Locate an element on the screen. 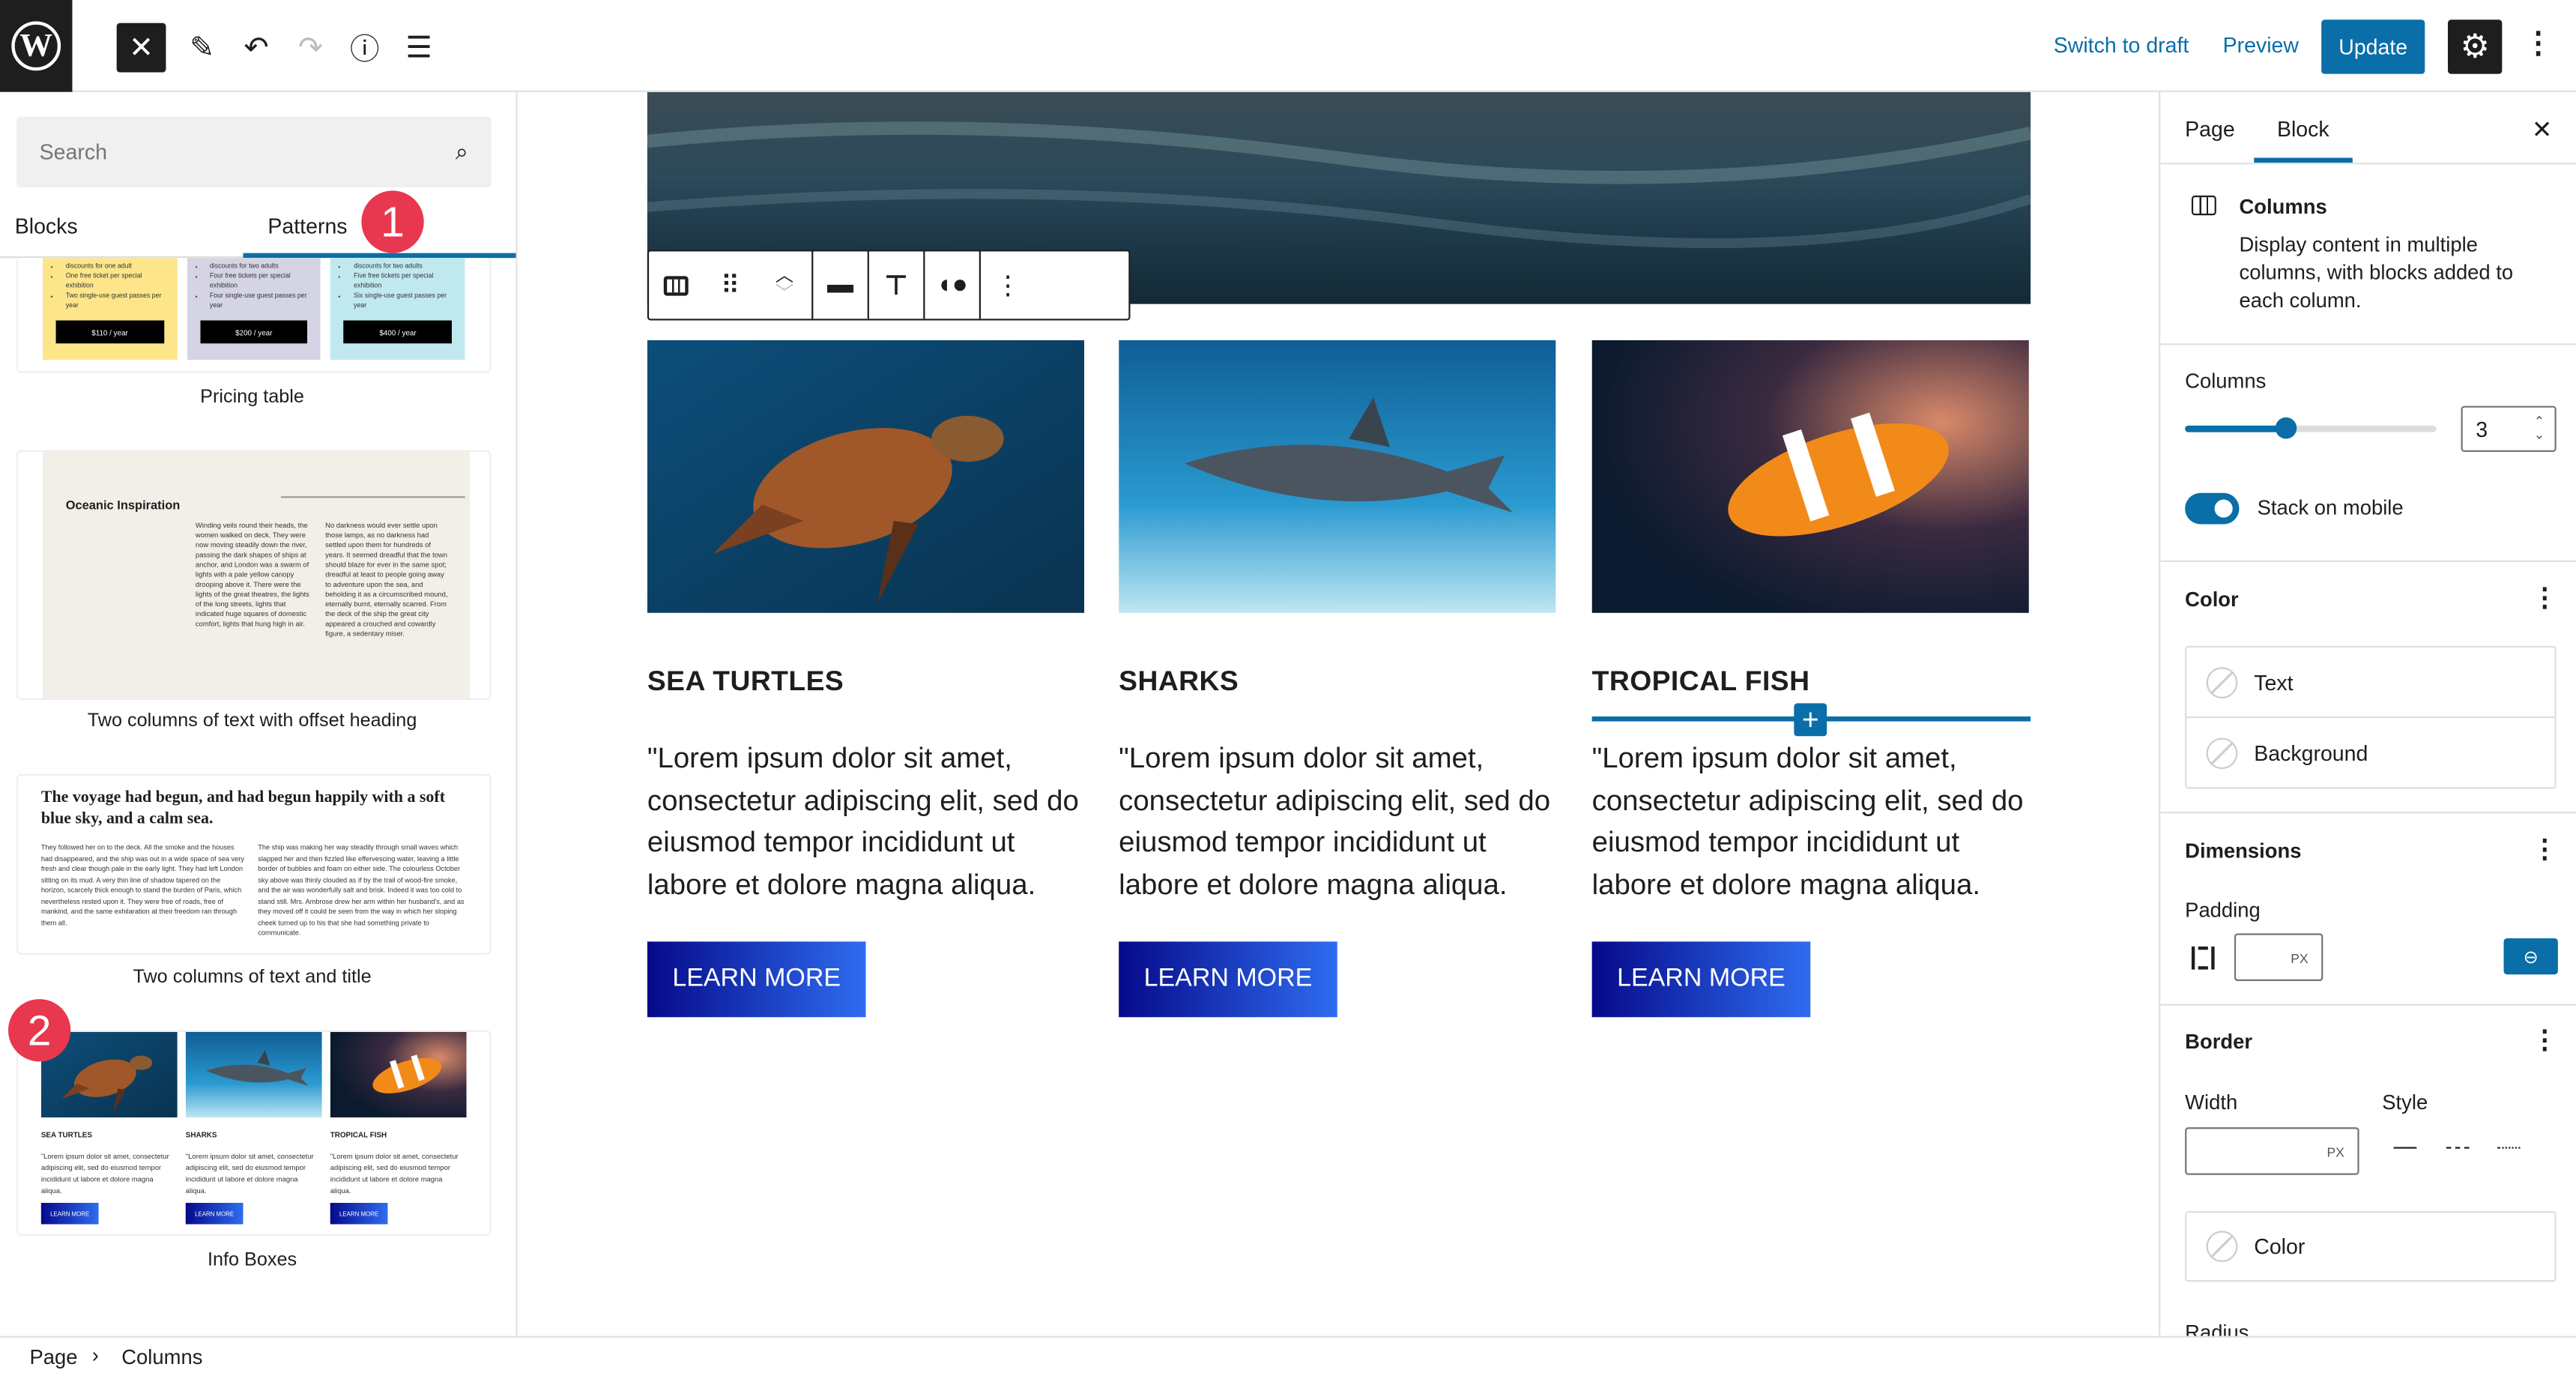 Image resolution: width=2576 pixels, height=1376 pixels. breadcrumb-columns: Columns is located at coordinates (161, 1357).